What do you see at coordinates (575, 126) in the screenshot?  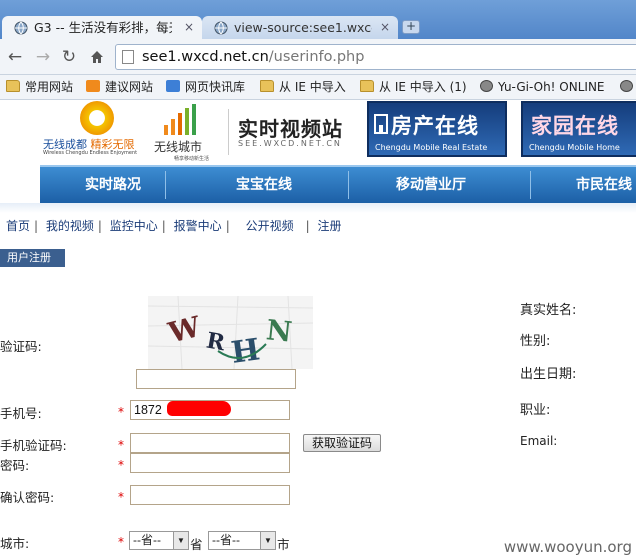 I see `home-online-title: 家园在线` at bounding box center [575, 126].